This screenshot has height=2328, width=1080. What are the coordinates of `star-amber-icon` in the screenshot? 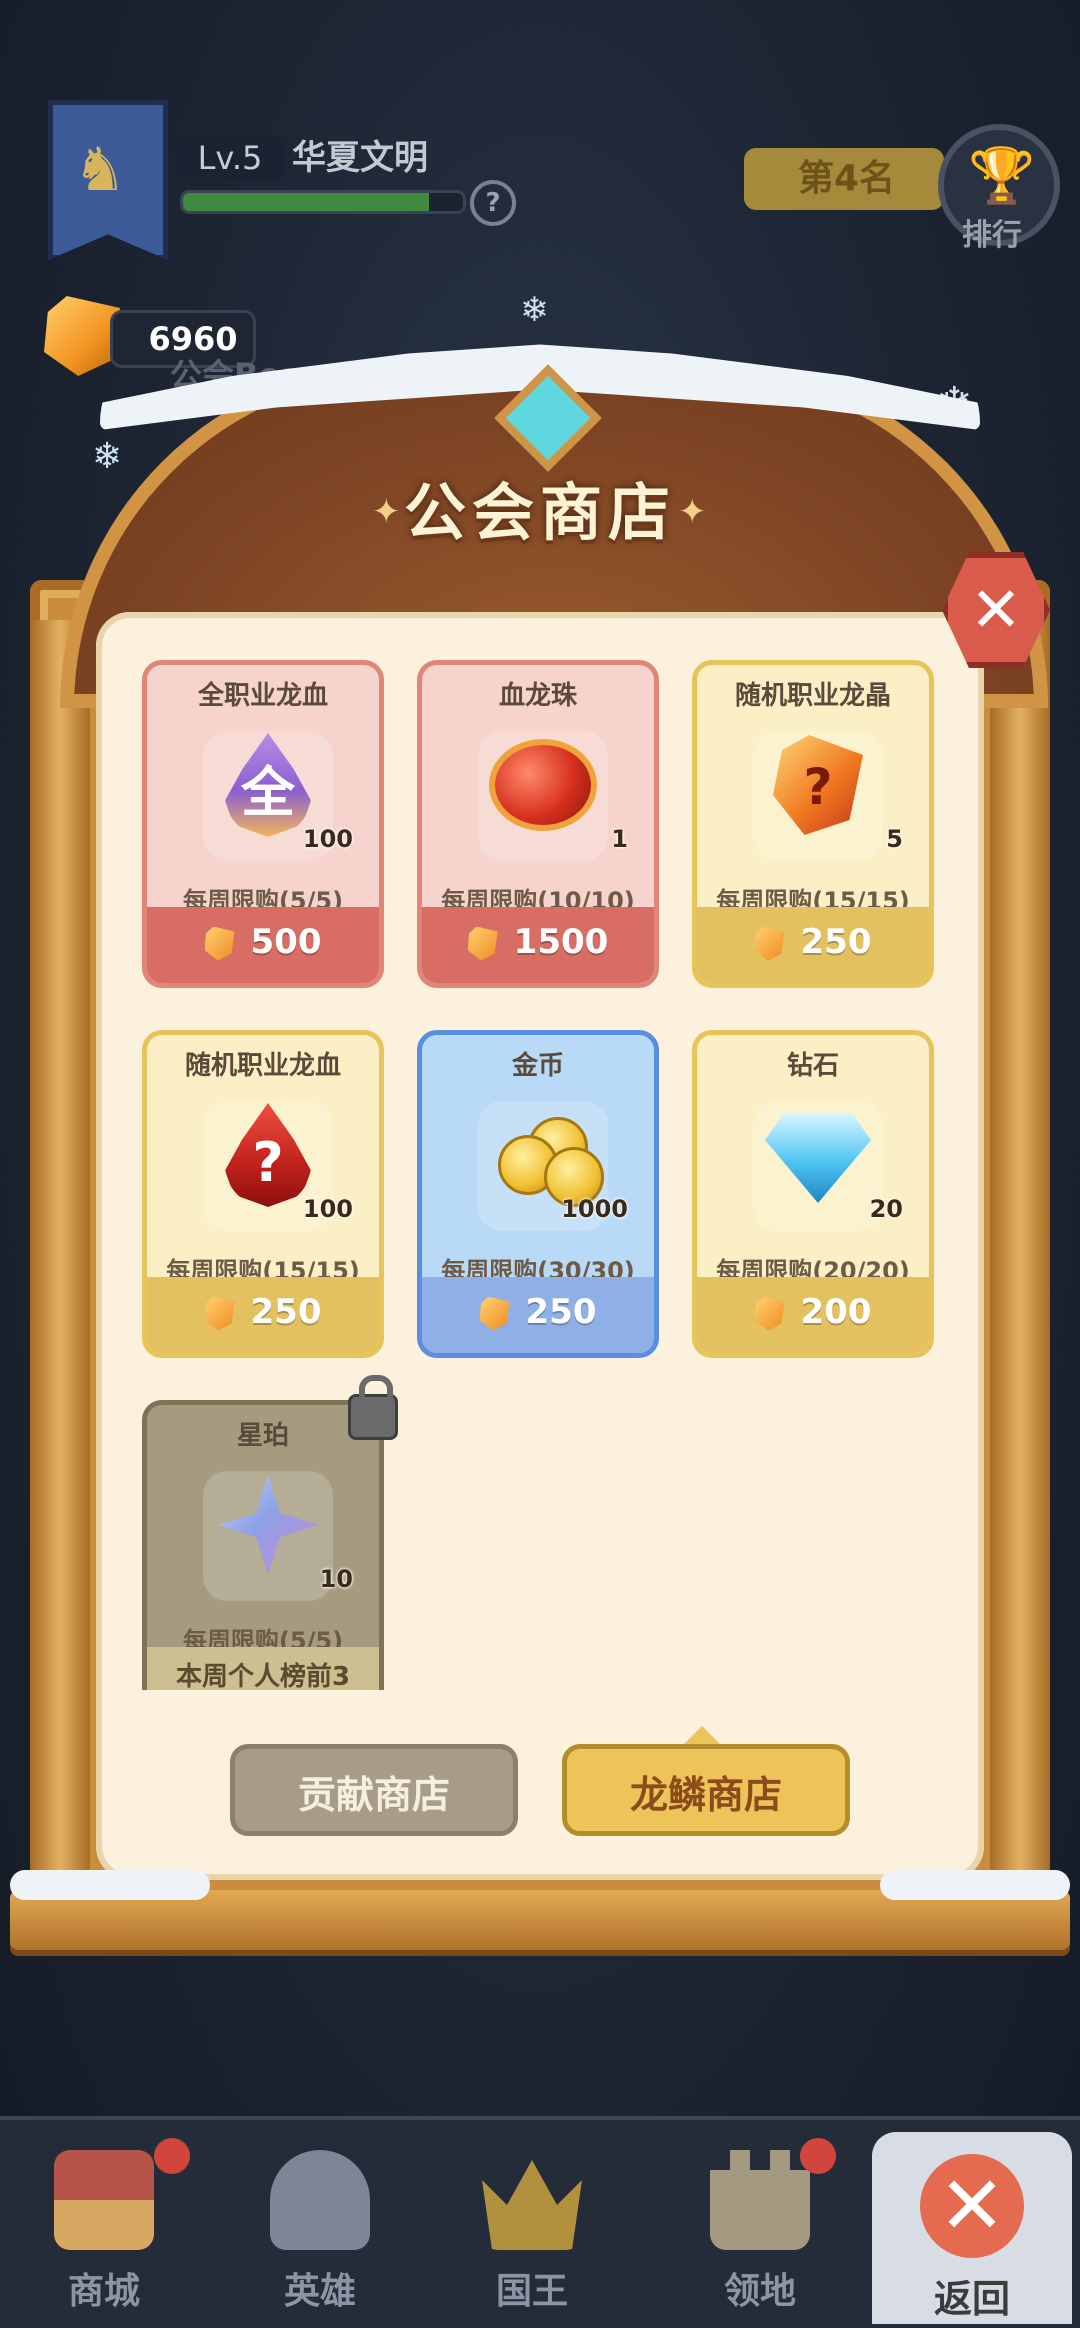 It's located at (268, 1524).